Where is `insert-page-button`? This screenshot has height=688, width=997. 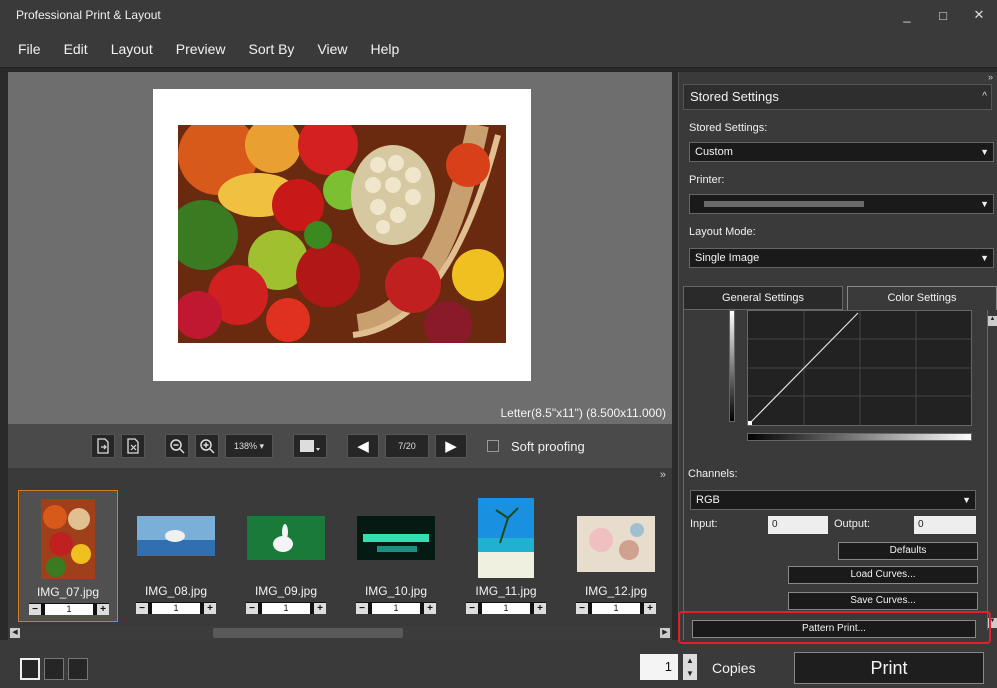
insert-page-button is located at coordinates (103, 446).